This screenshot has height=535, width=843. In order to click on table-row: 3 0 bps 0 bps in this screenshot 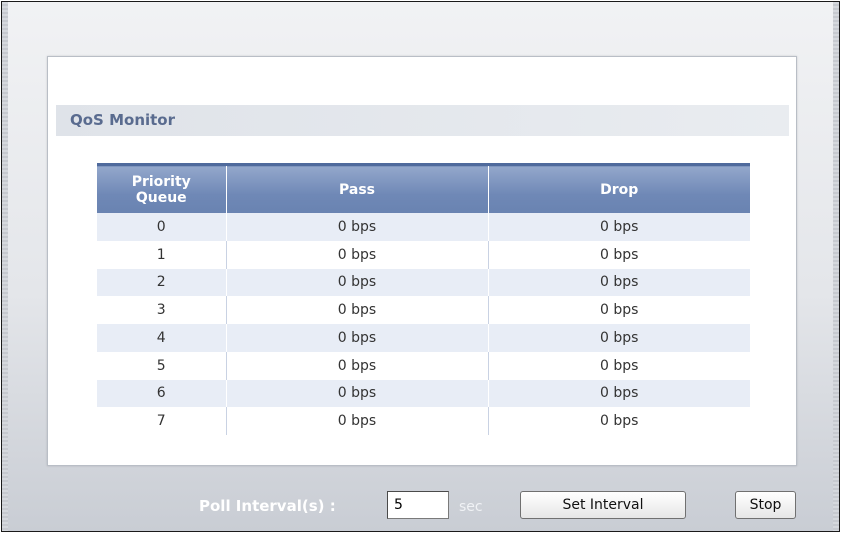, I will do `click(423, 310)`.